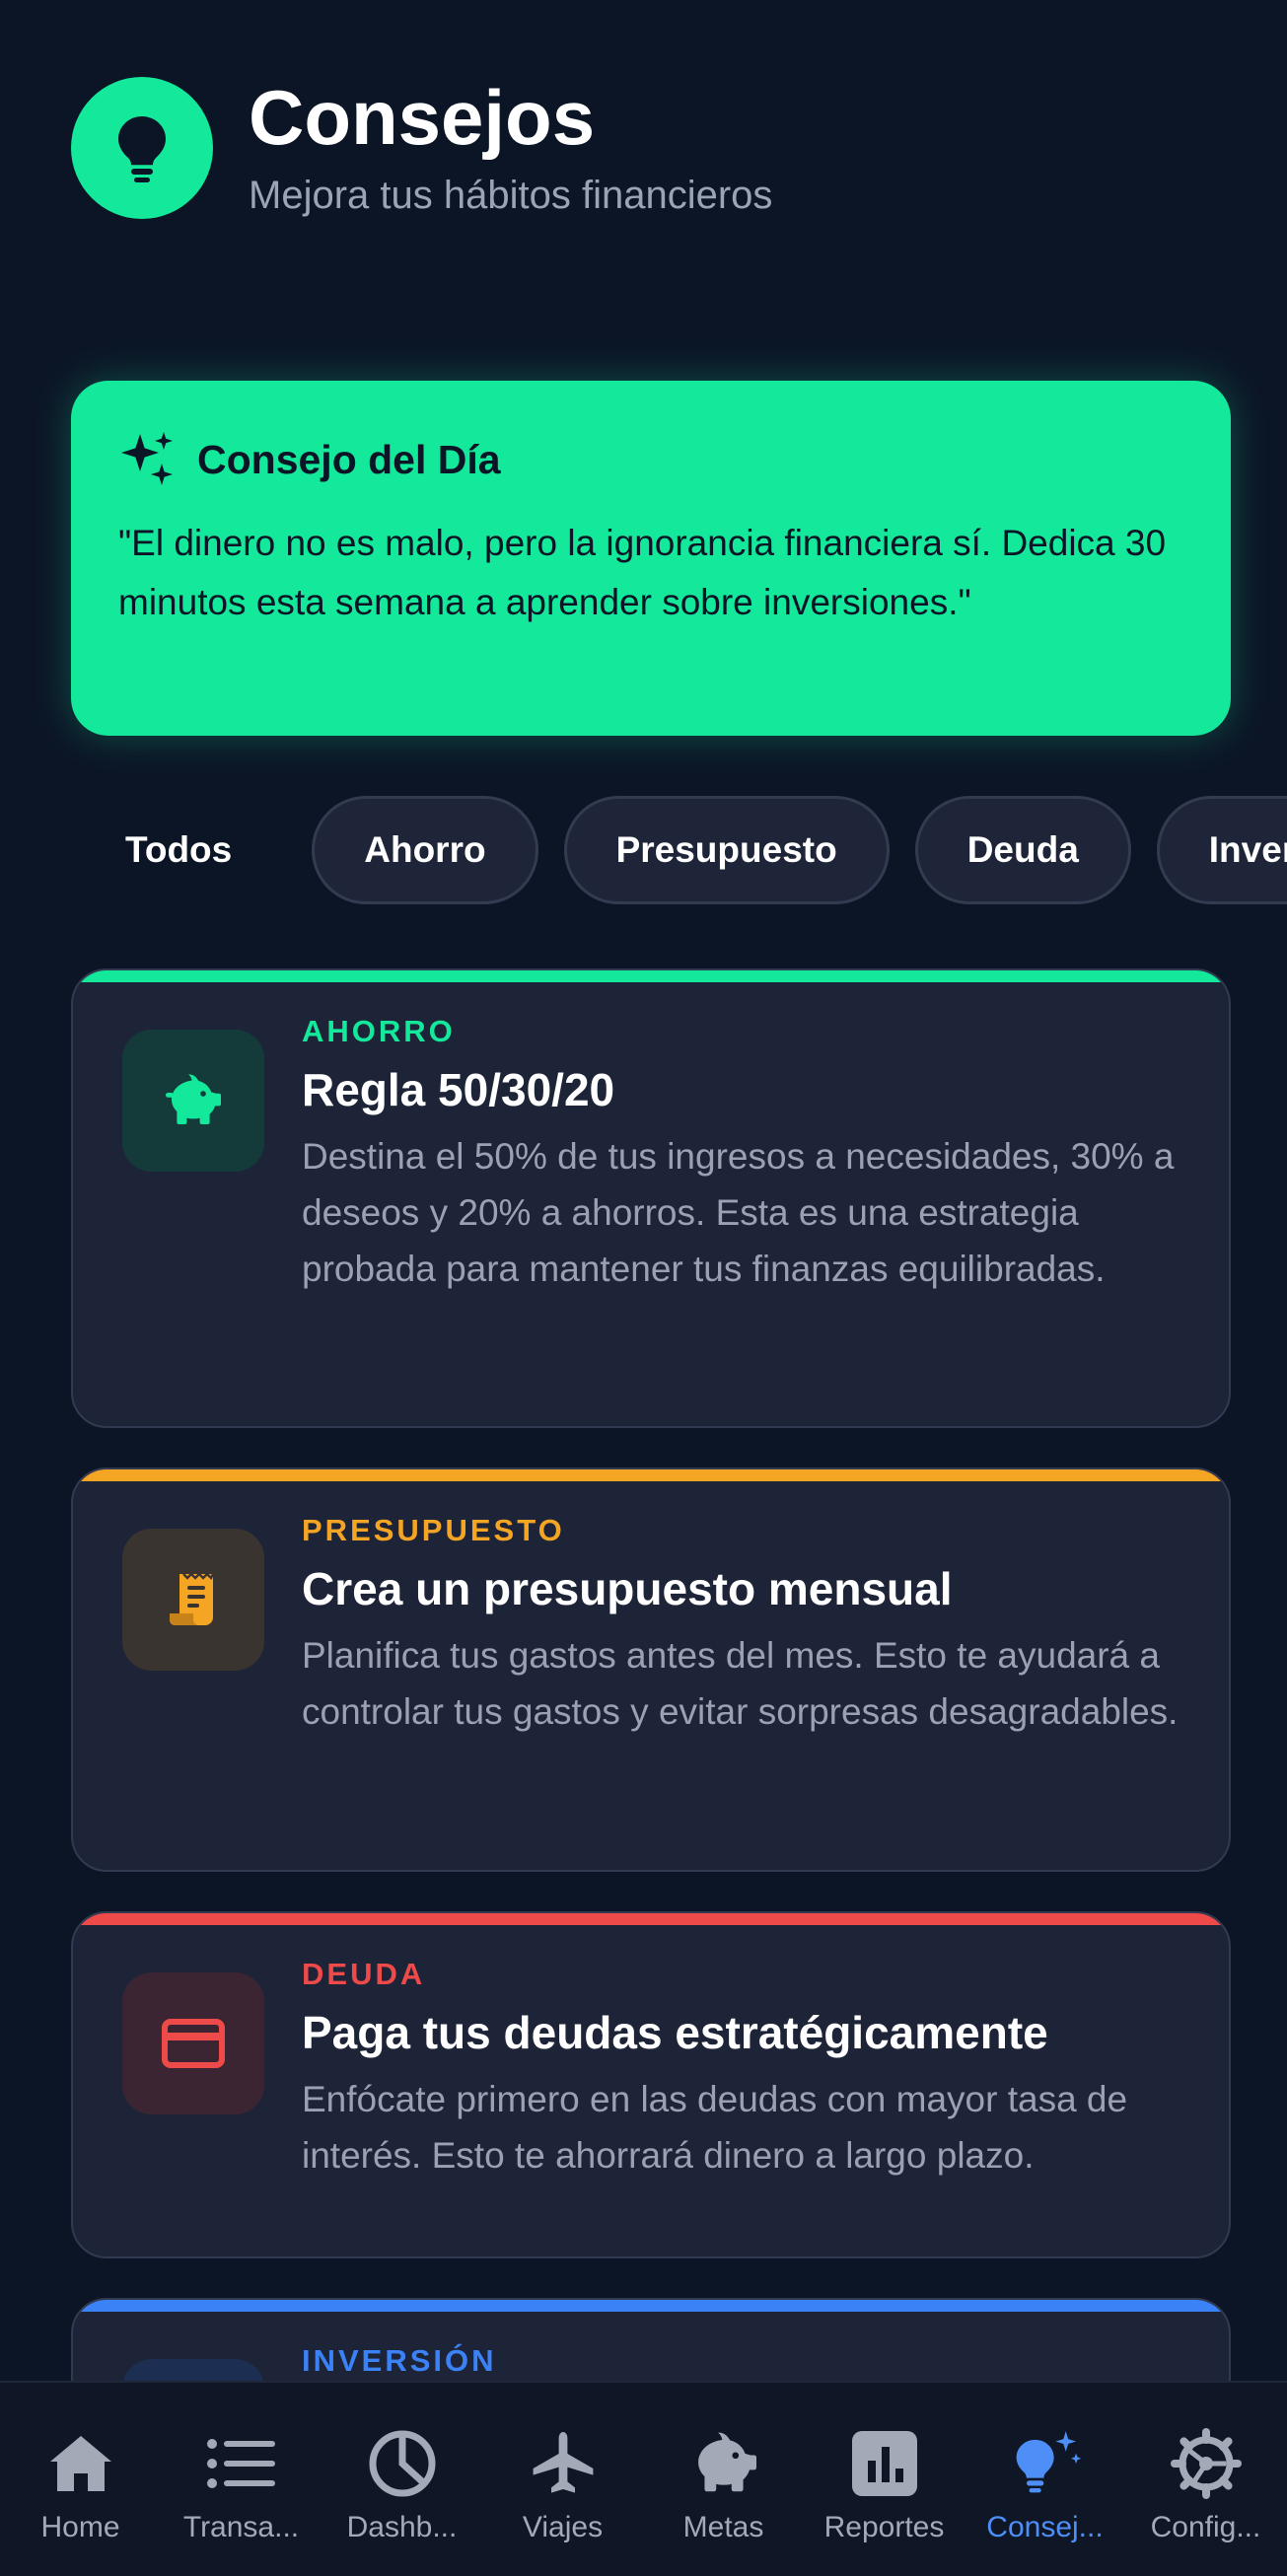 The image size is (1287, 2576). Describe the element at coordinates (884, 2464) in the screenshot. I see `bar-chart-icon` at that location.